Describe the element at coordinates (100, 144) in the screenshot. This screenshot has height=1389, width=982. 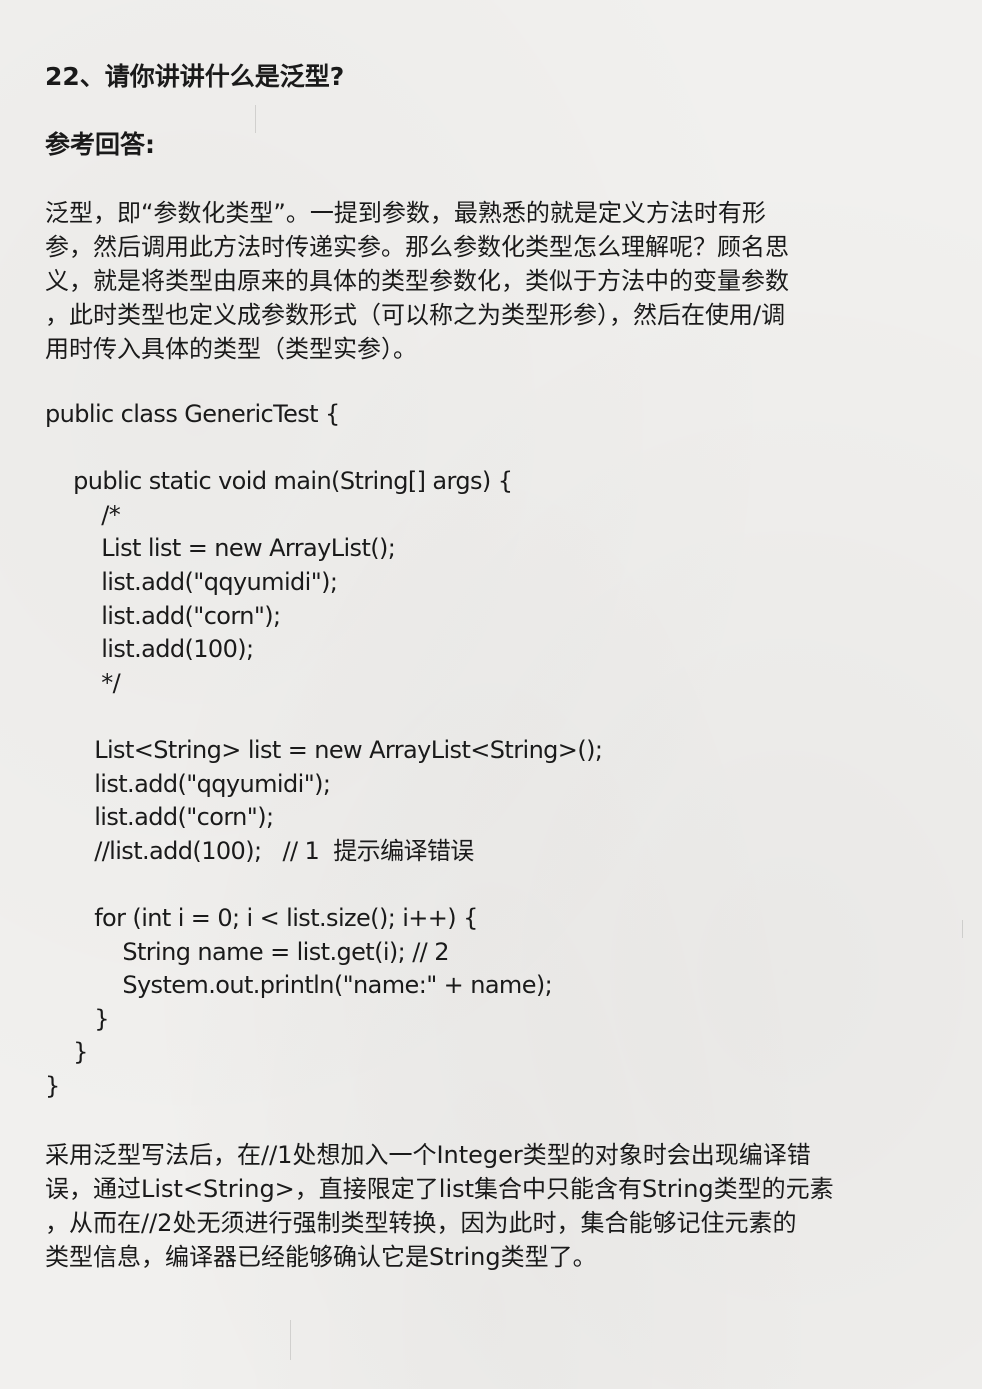
I see `answer-label: 参考回答:` at that location.